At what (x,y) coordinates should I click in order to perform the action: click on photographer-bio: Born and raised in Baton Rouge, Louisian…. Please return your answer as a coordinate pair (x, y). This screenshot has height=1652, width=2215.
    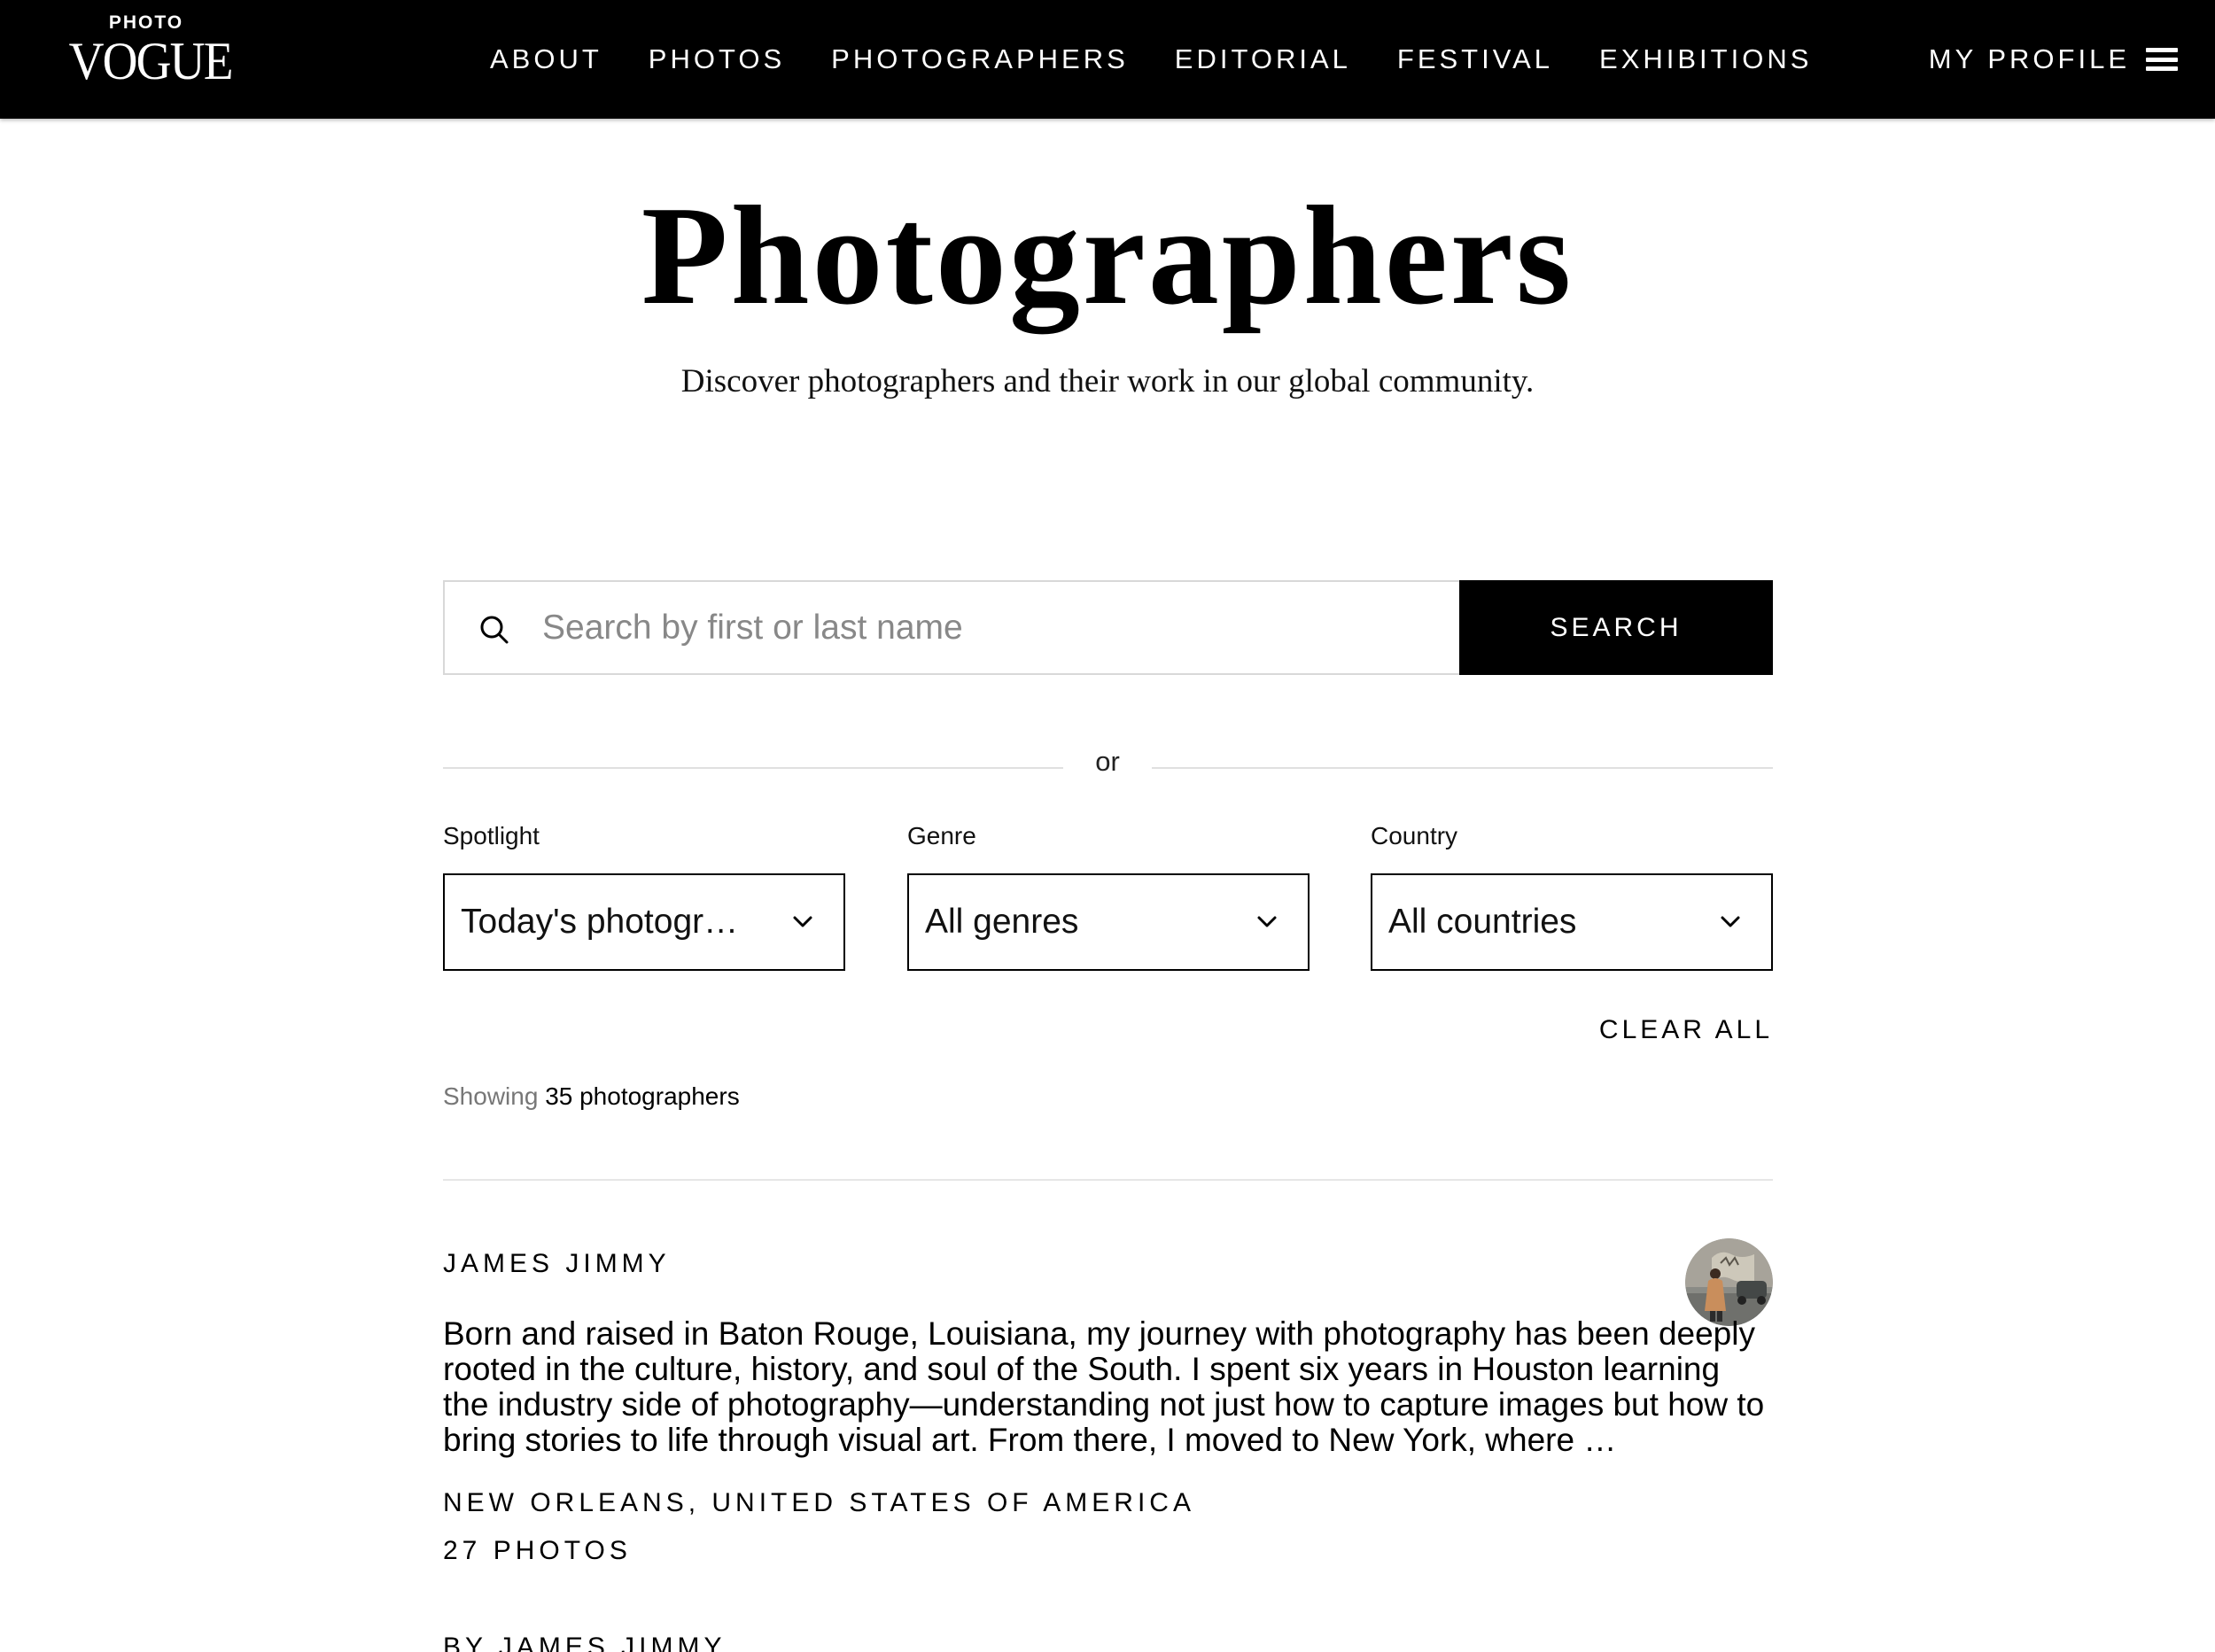
    Looking at the image, I should click on (1108, 1387).